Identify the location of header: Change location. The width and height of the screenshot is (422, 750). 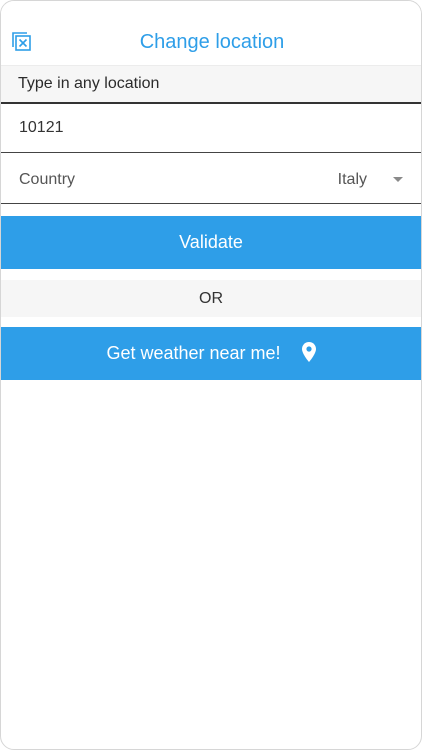
(211, 33).